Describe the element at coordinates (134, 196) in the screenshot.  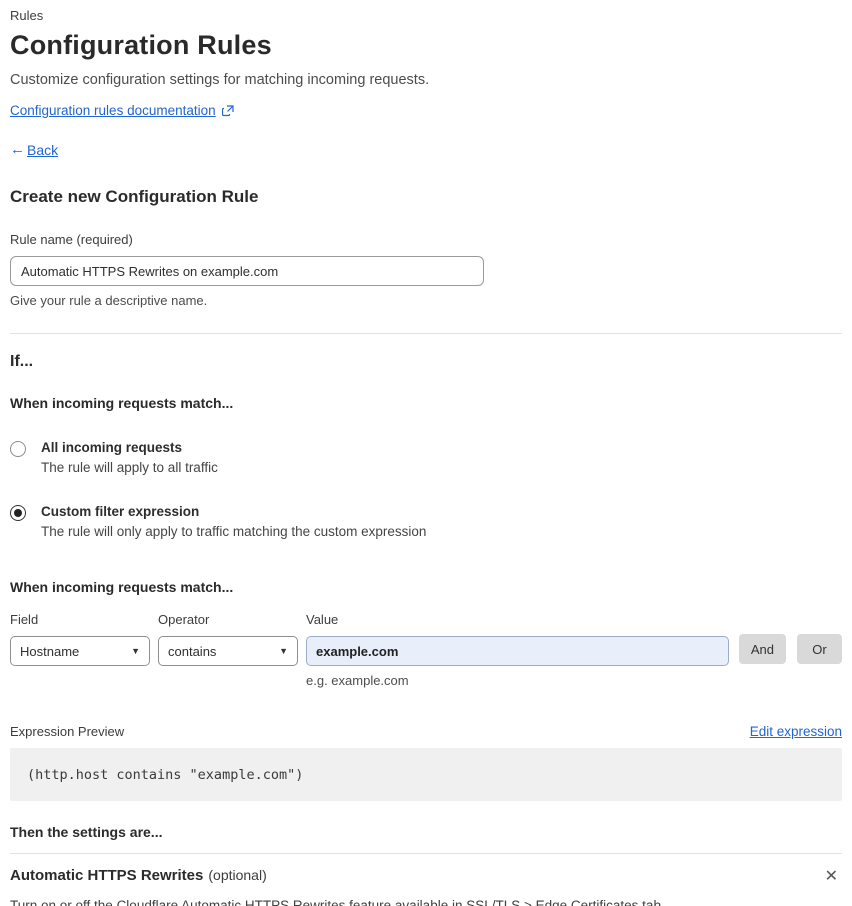
I see `create-rule-heading: Create new Configuration Rule` at that location.